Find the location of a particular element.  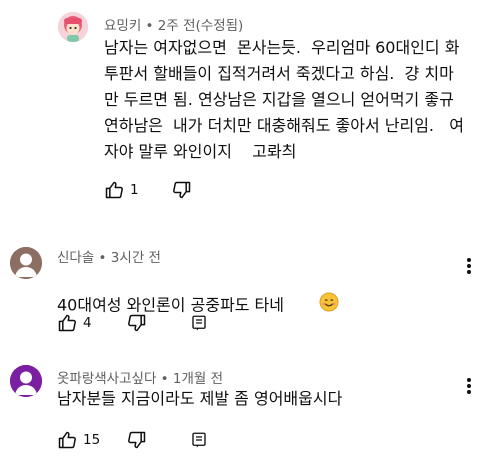

comment-time: • 3시간 전 is located at coordinates (127, 258).